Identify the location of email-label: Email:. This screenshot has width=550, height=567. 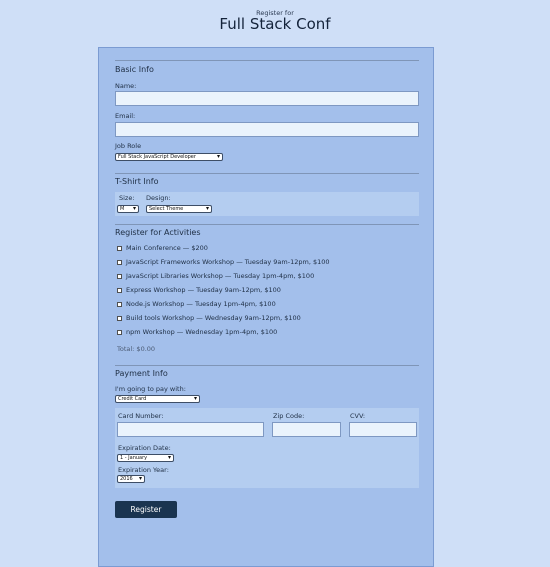
(125, 116).